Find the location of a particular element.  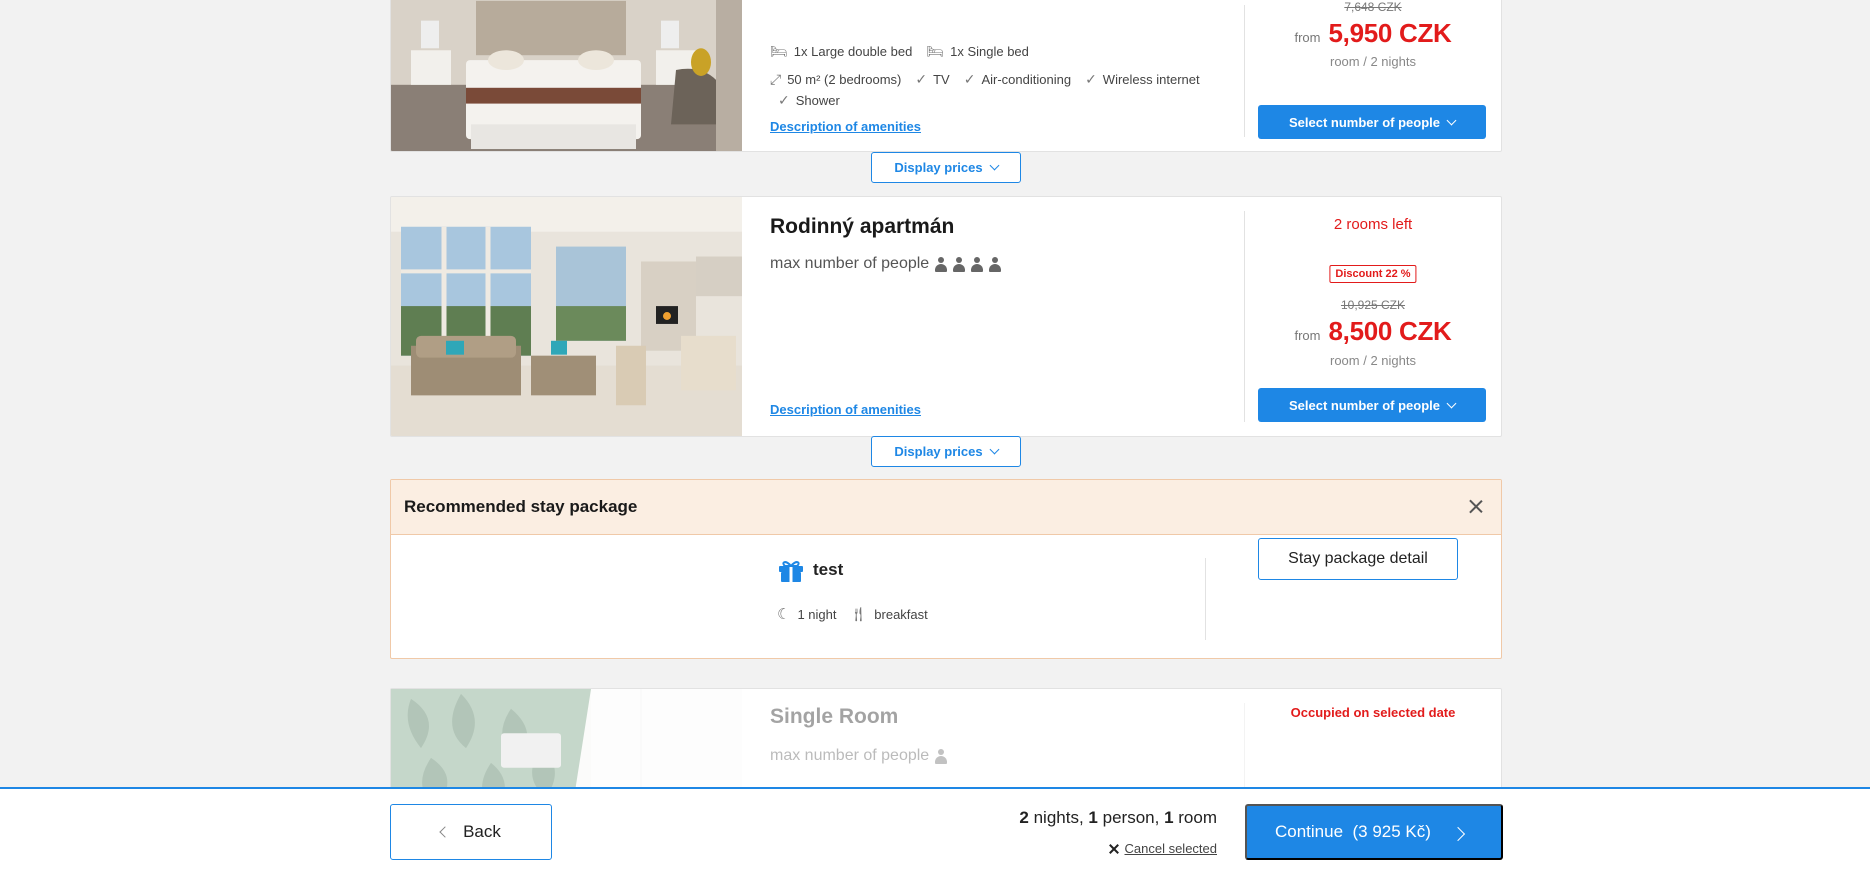

room-word: room is located at coordinates (1197, 817).